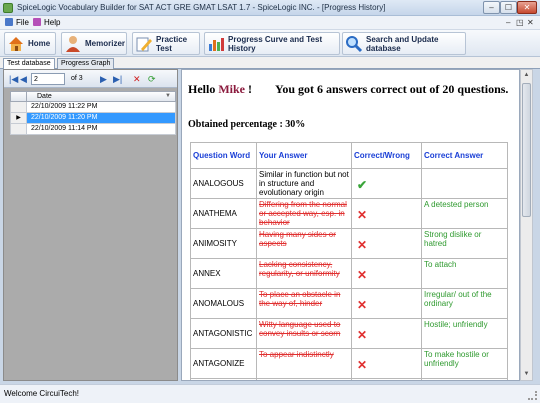 This screenshot has width=540, height=403. What do you see at coordinates (223, 155) in the screenshot?
I see `header-question-word: Question Word` at bounding box center [223, 155].